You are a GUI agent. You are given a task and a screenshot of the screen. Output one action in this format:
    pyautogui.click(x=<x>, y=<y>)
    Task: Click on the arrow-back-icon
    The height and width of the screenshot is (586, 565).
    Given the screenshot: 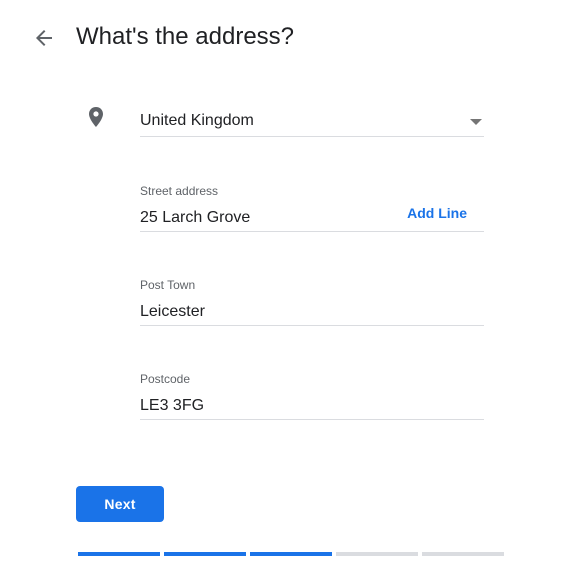 What is the action you would take?
    pyautogui.click(x=44, y=38)
    